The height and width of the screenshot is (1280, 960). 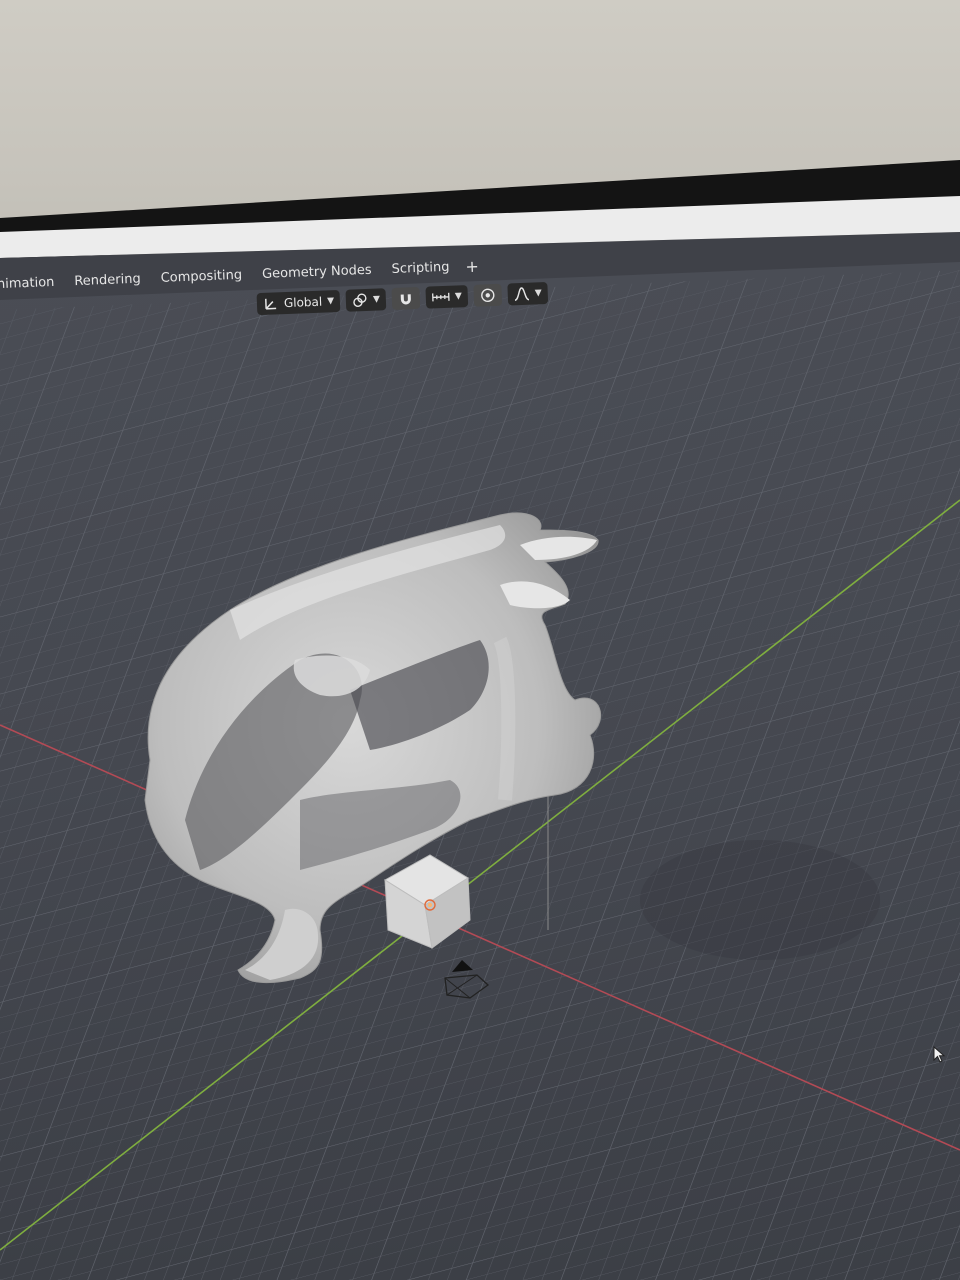 I want to click on magnet-snap-icon, so click(x=406, y=299).